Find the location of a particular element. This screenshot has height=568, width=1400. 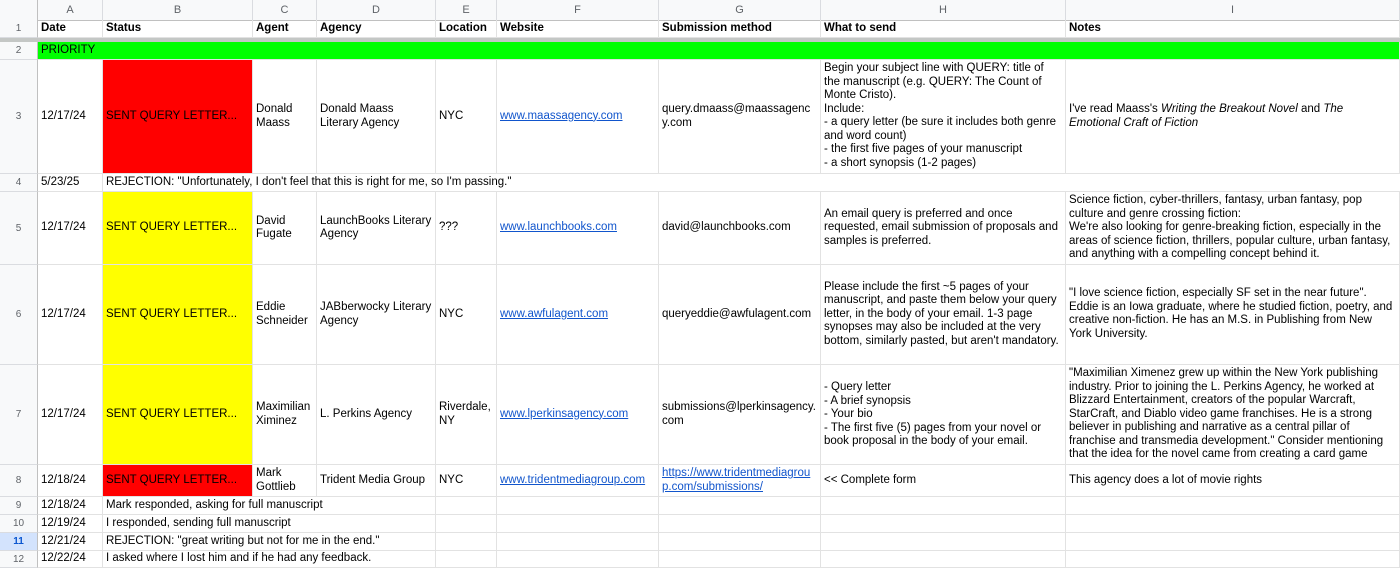

column-header-d: D is located at coordinates (376, 10).